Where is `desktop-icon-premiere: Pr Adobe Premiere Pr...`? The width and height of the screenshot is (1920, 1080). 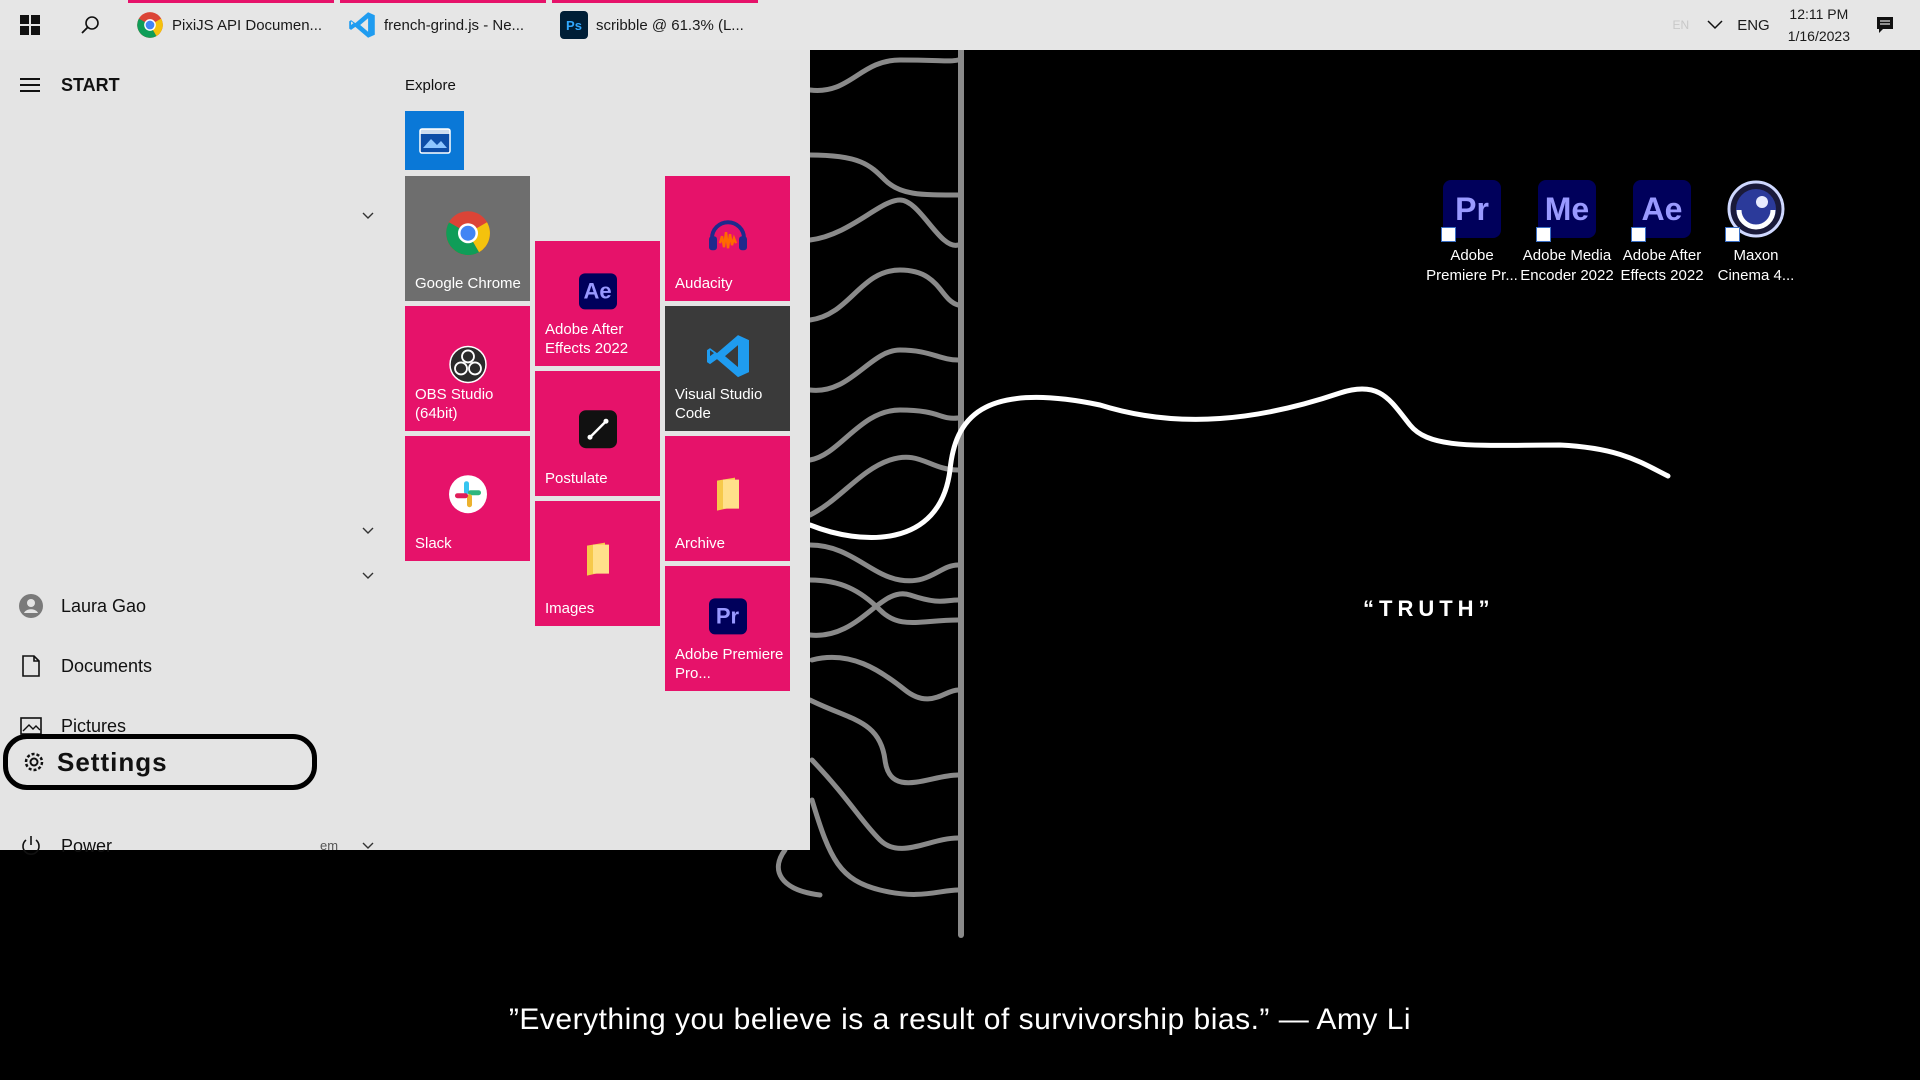 desktop-icon-premiere: Pr Adobe Premiere Pr... is located at coordinates (1472, 233).